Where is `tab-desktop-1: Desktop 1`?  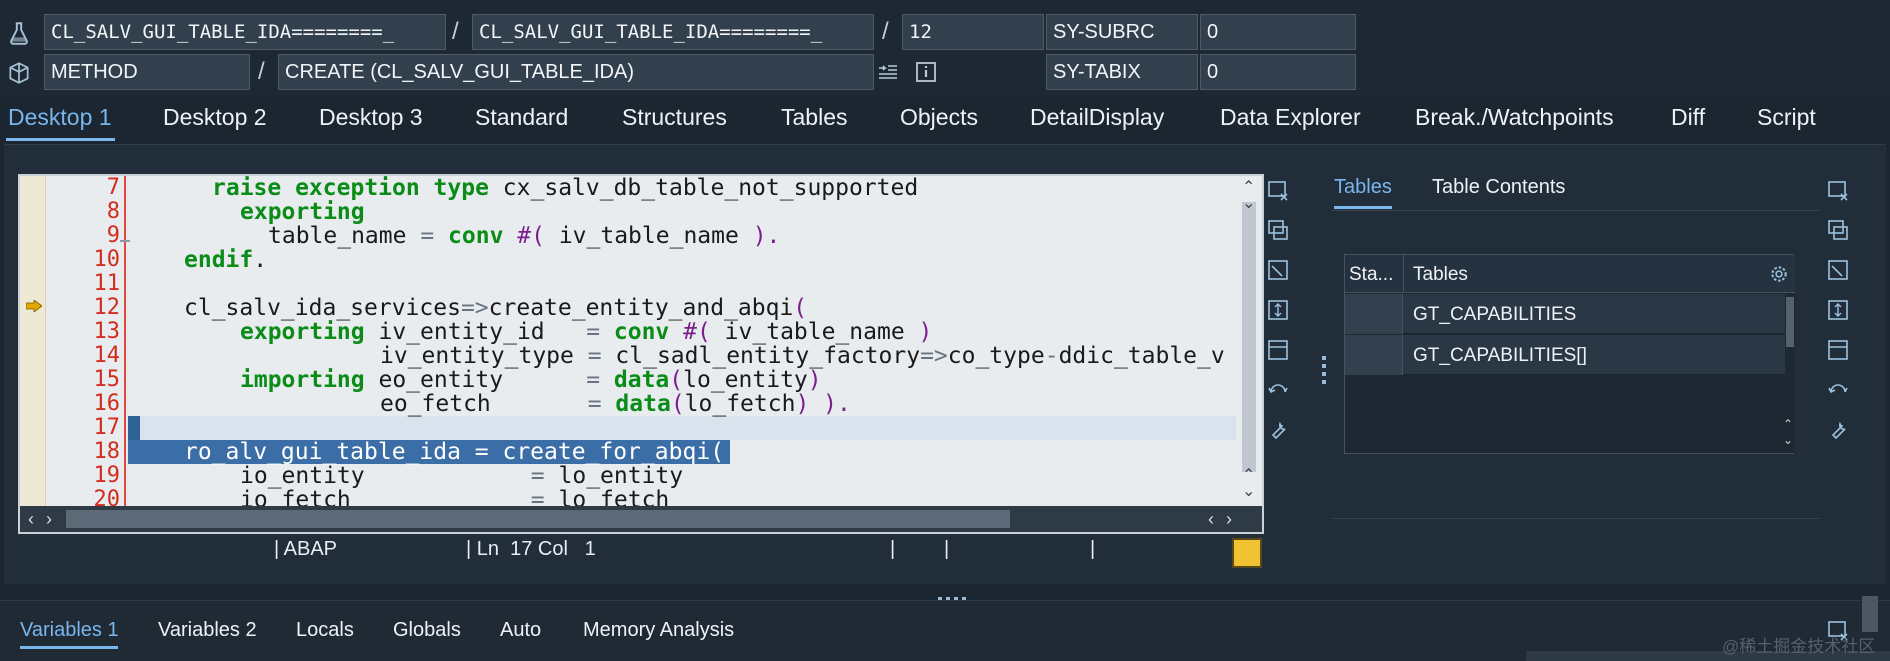 tab-desktop-1: Desktop 1 is located at coordinates (60, 117).